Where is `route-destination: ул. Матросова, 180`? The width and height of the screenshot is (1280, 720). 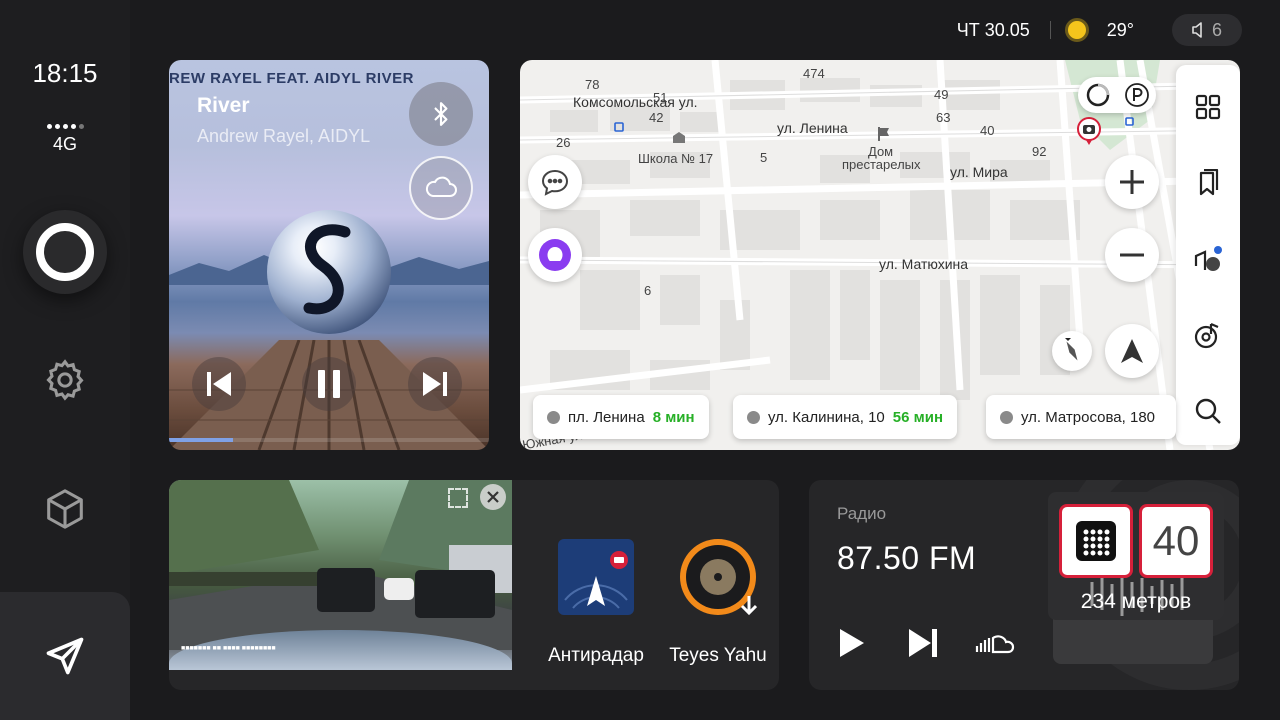
route-destination: ул. Матросова, 180 is located at coordinates (1088, 417).